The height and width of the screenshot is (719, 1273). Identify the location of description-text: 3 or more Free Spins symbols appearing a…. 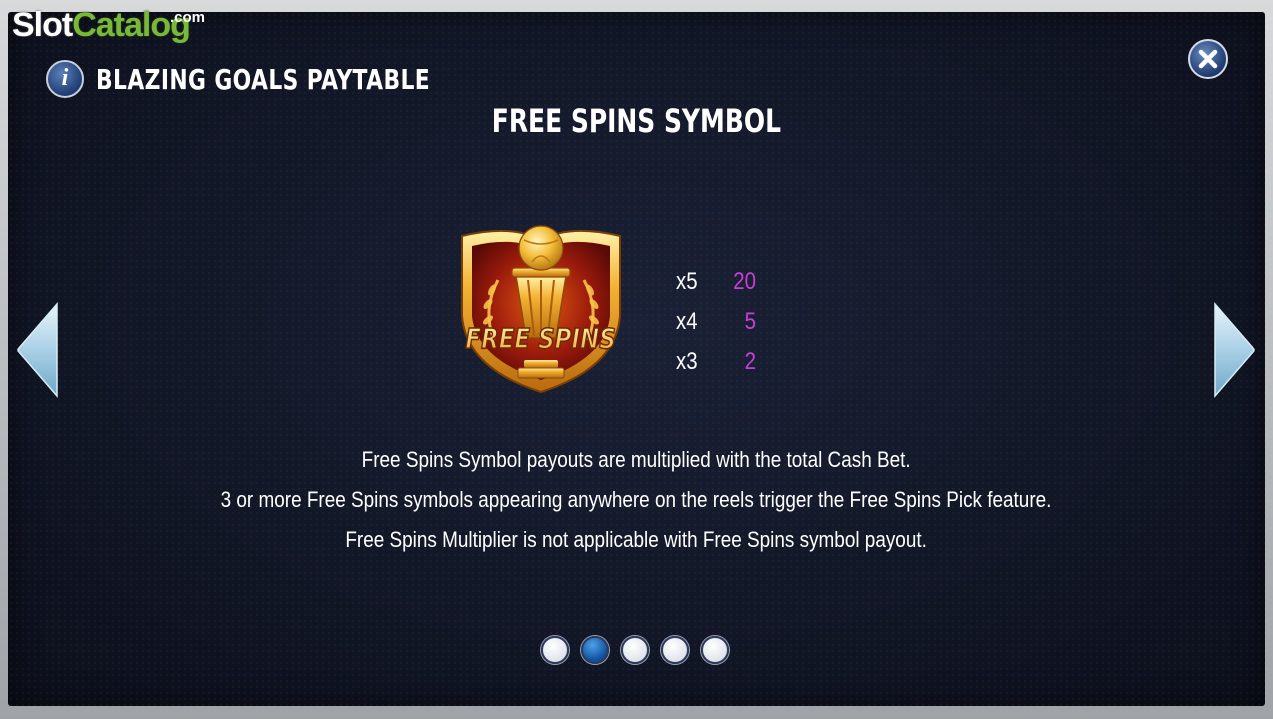
(636, 499).